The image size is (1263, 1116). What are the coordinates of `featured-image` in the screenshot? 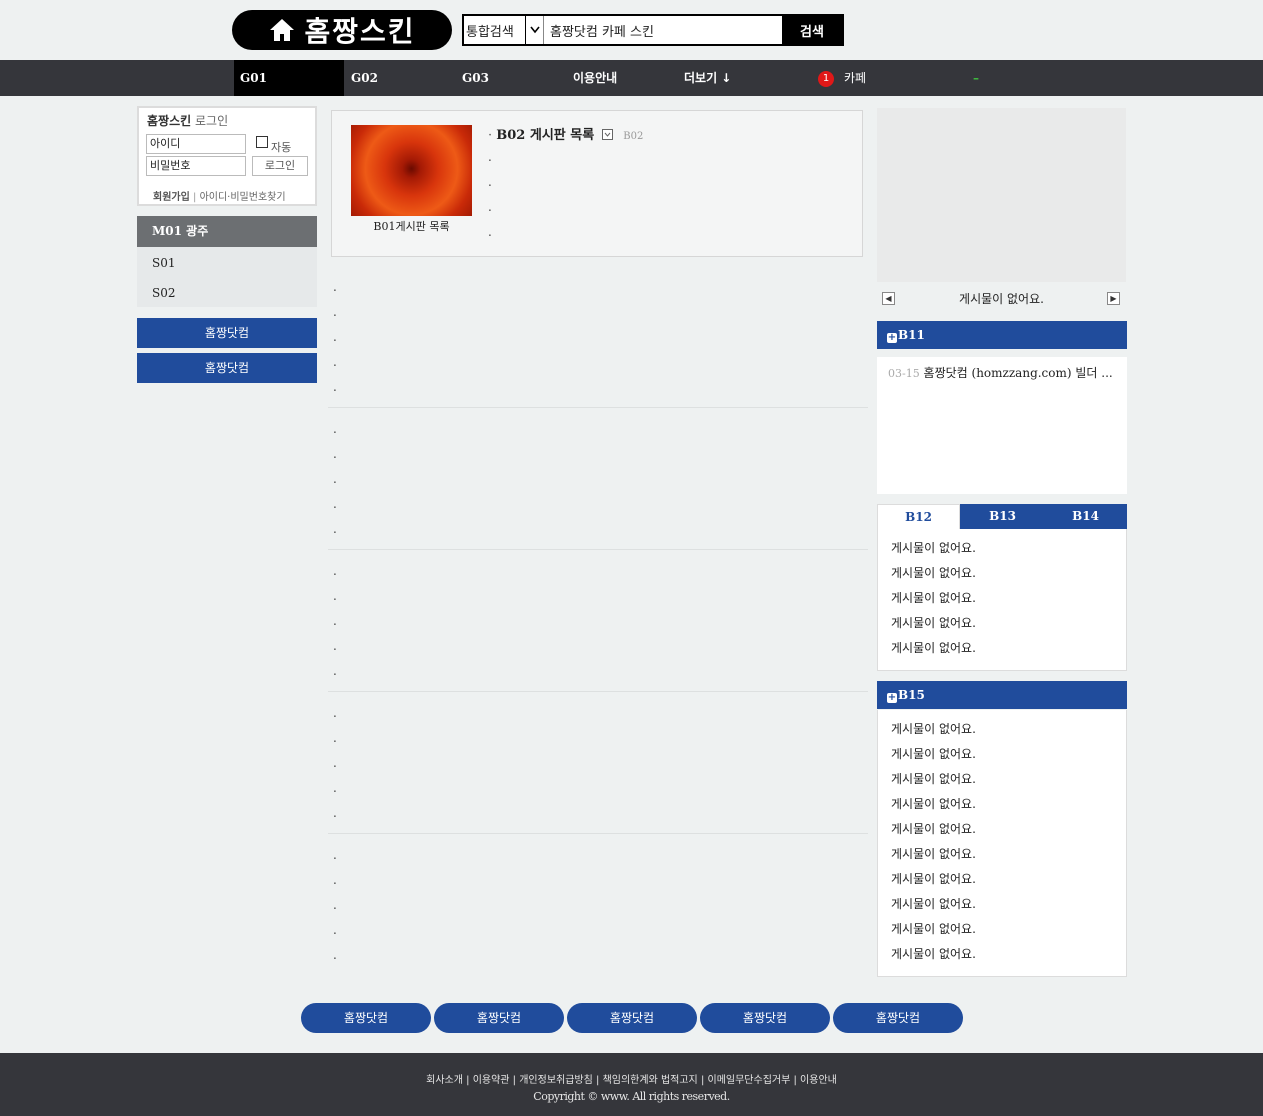 It's located at (411, 170).